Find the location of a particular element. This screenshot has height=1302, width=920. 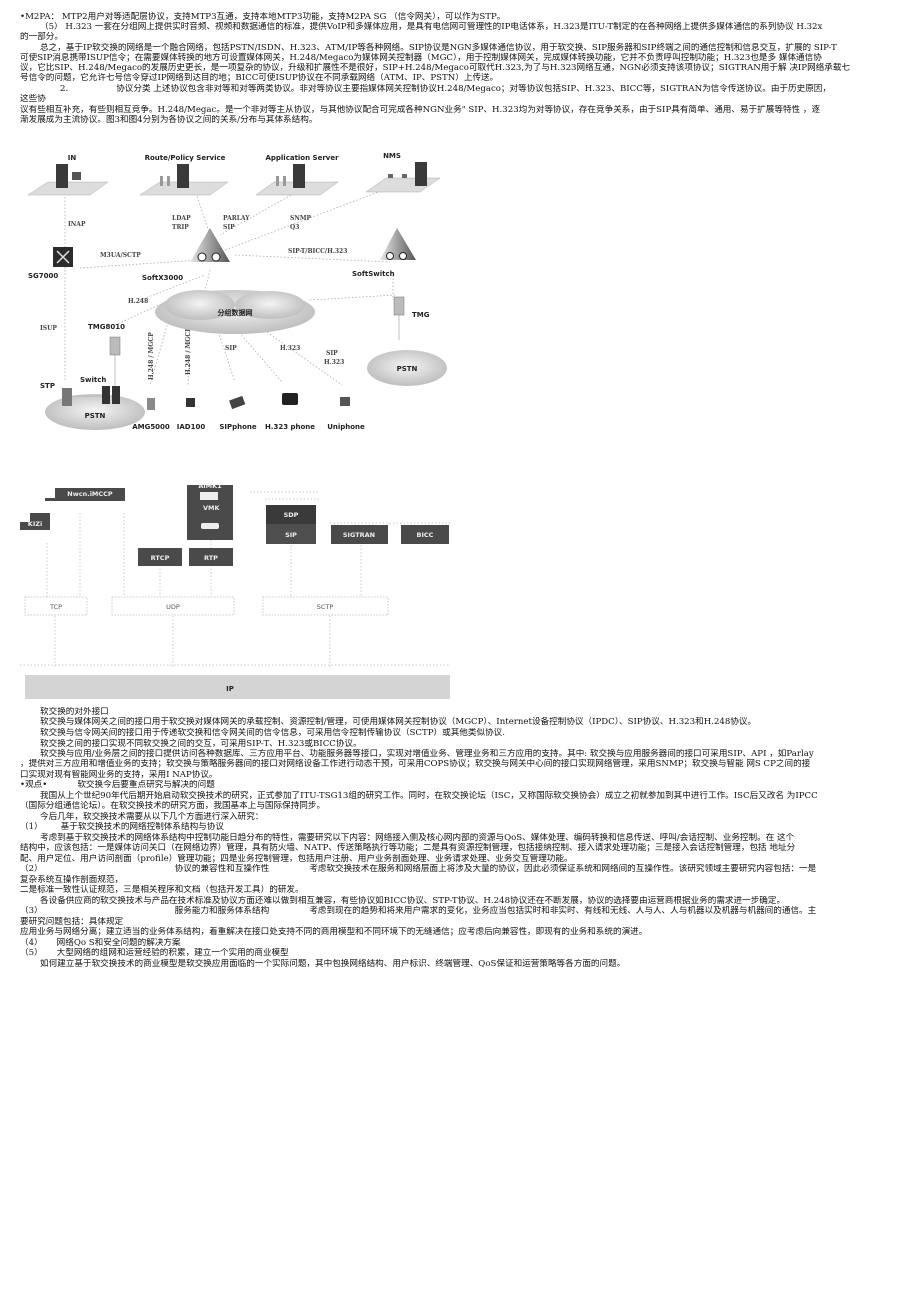

box-label-sdp: SDP is located at coordinates (291, 515).